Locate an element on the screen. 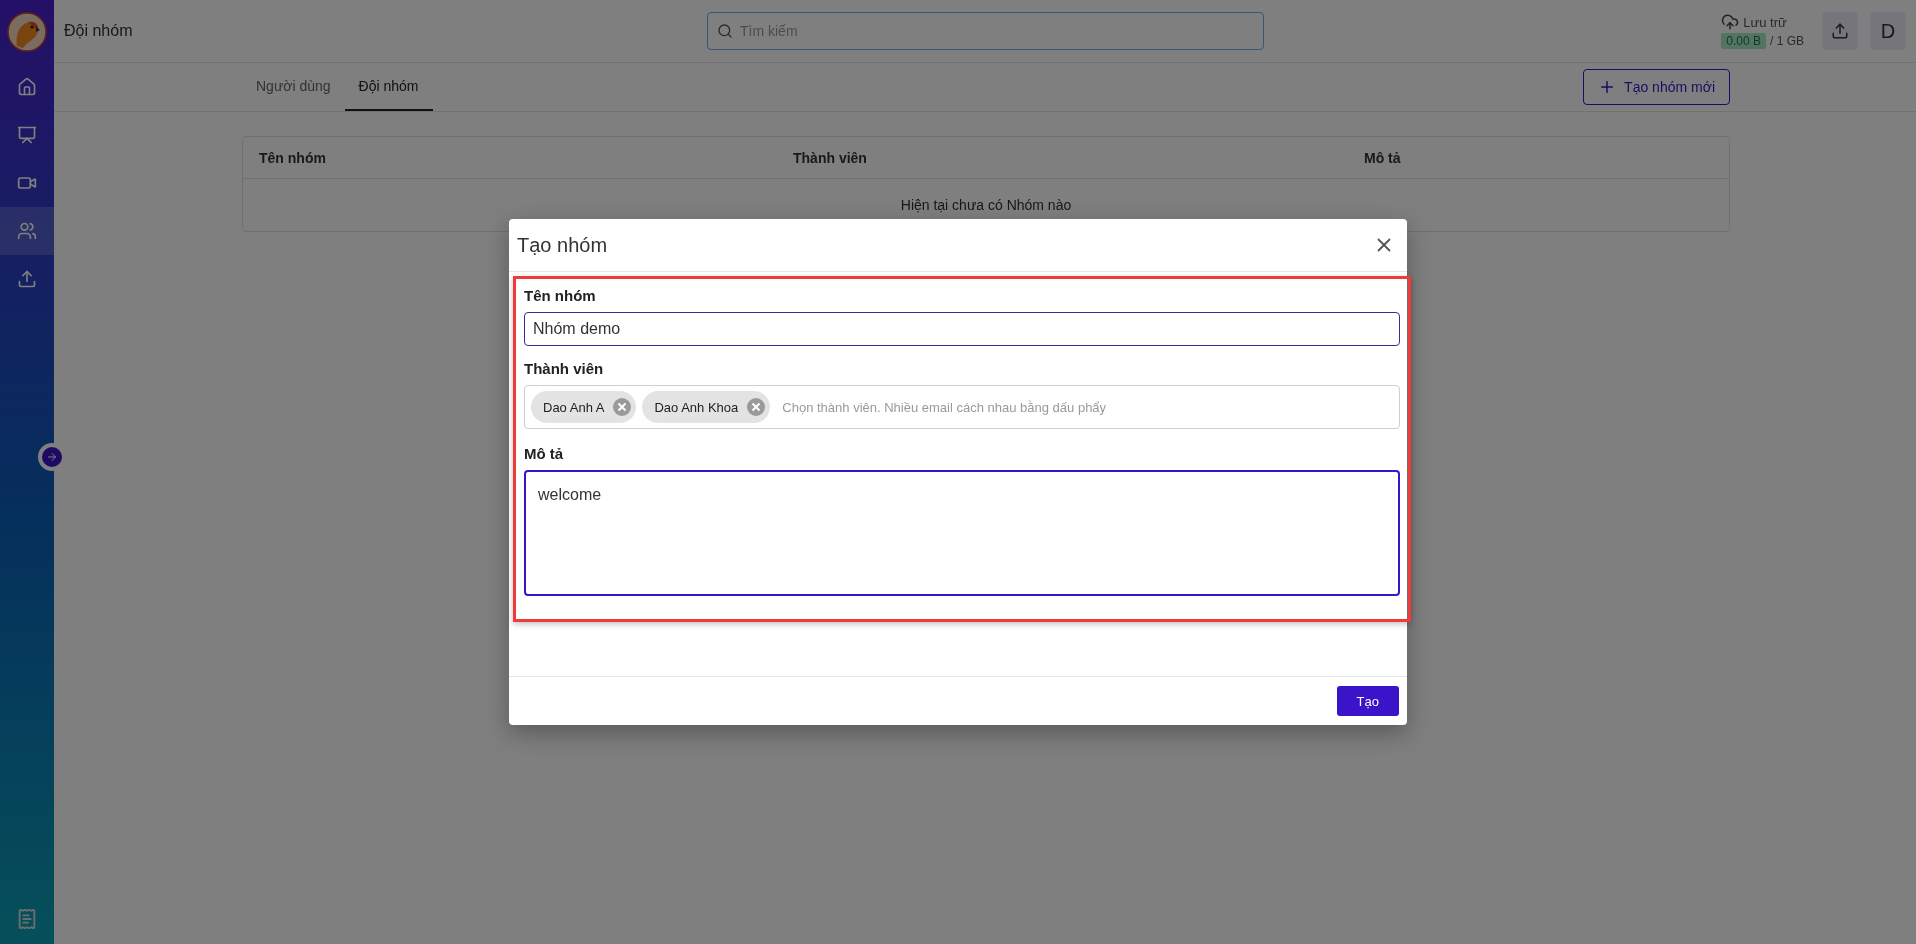 Image resolution: width=1916 pixels, height=944 pixels. storage-label: Lưu trữ is located at coordinates (1765, 22).